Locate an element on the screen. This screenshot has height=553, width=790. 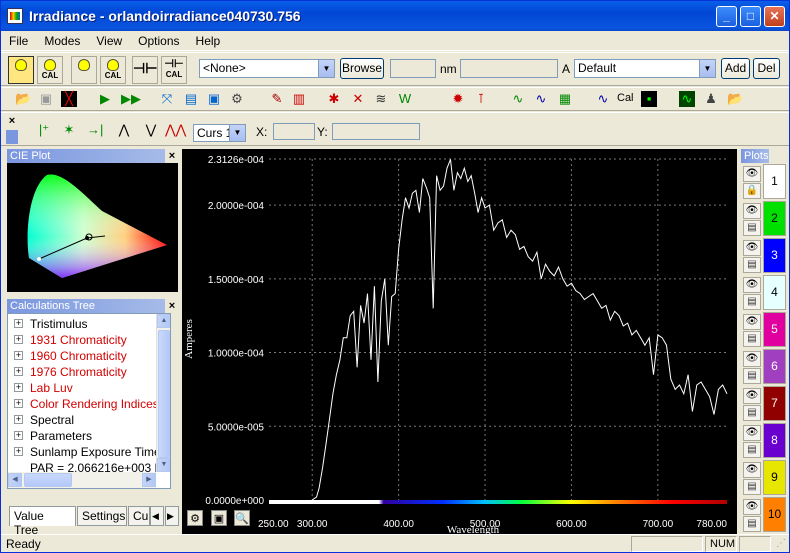
tab-cursors: Cu is located at coordinates (139, 516).